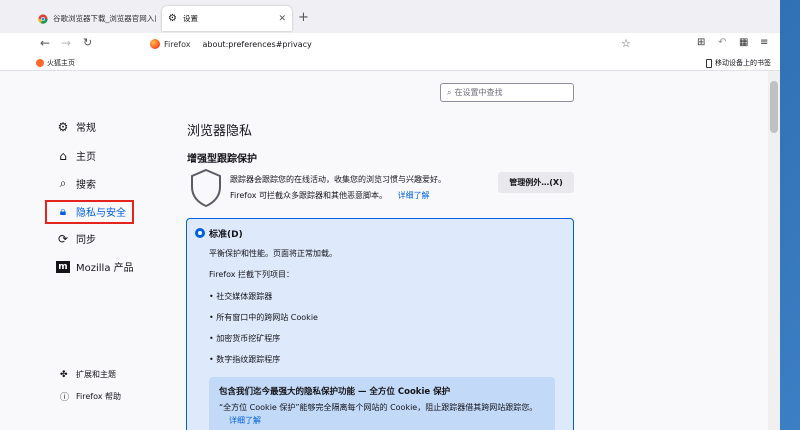  Describe the element at coordinates (267, 317) in the screenshot. I see `list-item-text: 所有窗口中的跨网站 Cookie` at that location.